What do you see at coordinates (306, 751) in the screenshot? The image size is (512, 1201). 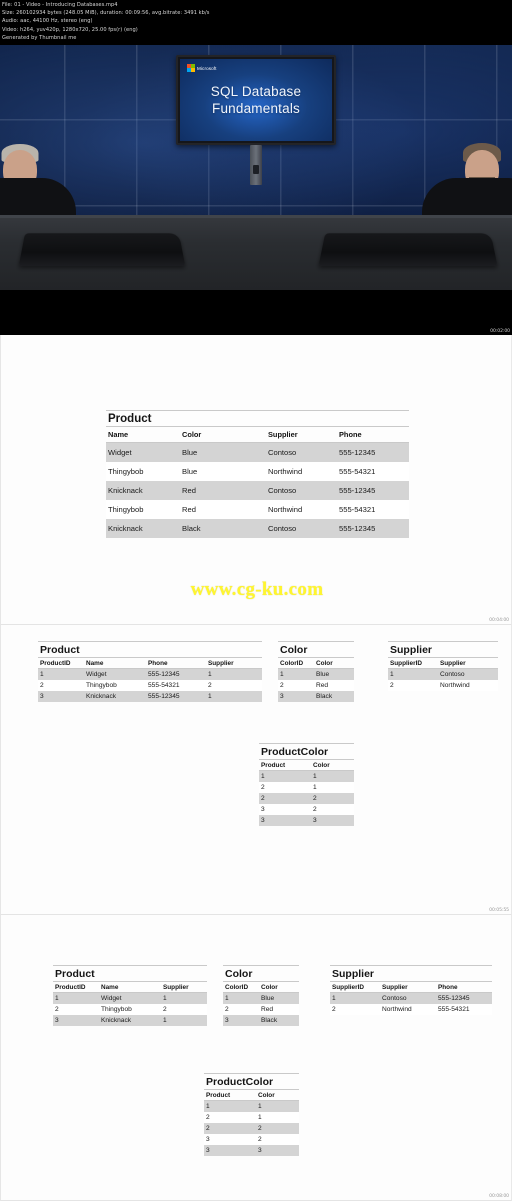 I see `table-title: ProductColor` at bounding box center [306, 751].